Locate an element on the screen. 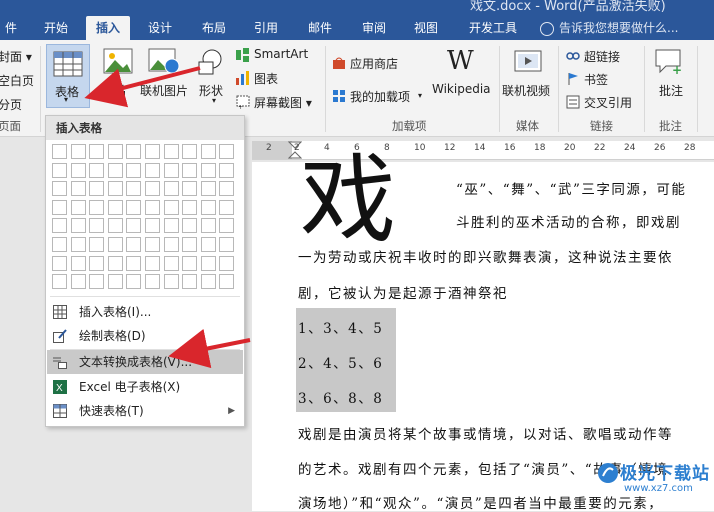 This screenshot has height=512, width=714. watermark-title: 极光下载站 is located at coordinates (665, 474).